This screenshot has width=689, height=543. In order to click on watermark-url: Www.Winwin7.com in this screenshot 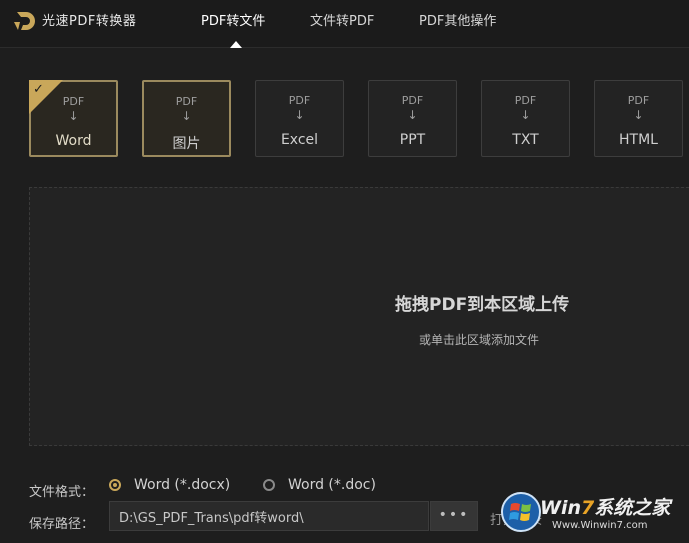, I will do `click(600, 525)`.